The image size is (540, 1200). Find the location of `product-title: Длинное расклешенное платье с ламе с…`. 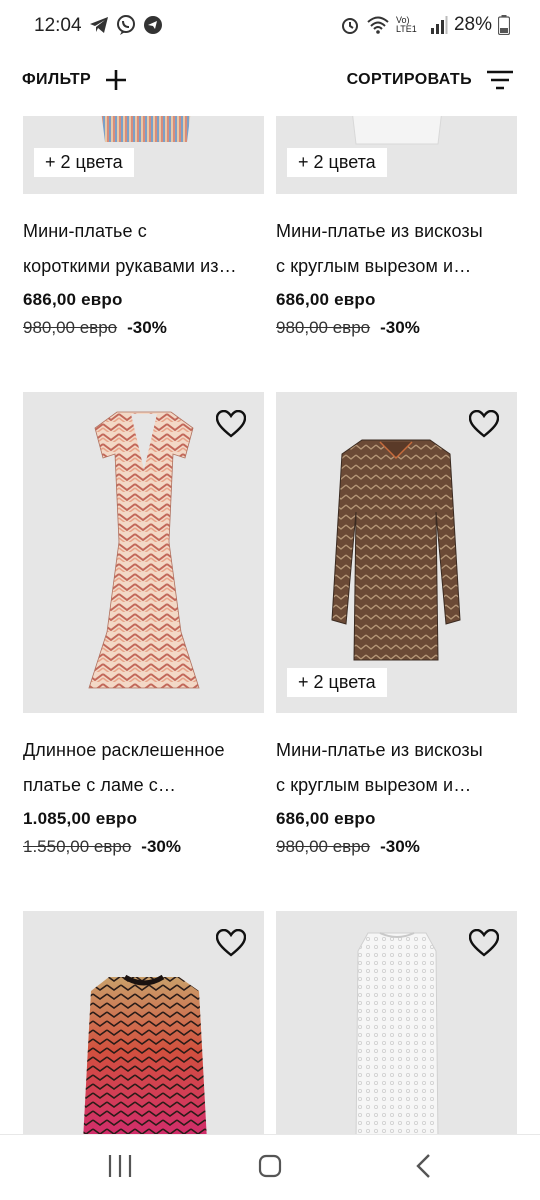

product-title: Длинное расклешенное платье с ламе с… is located at coordinates (143, 768).